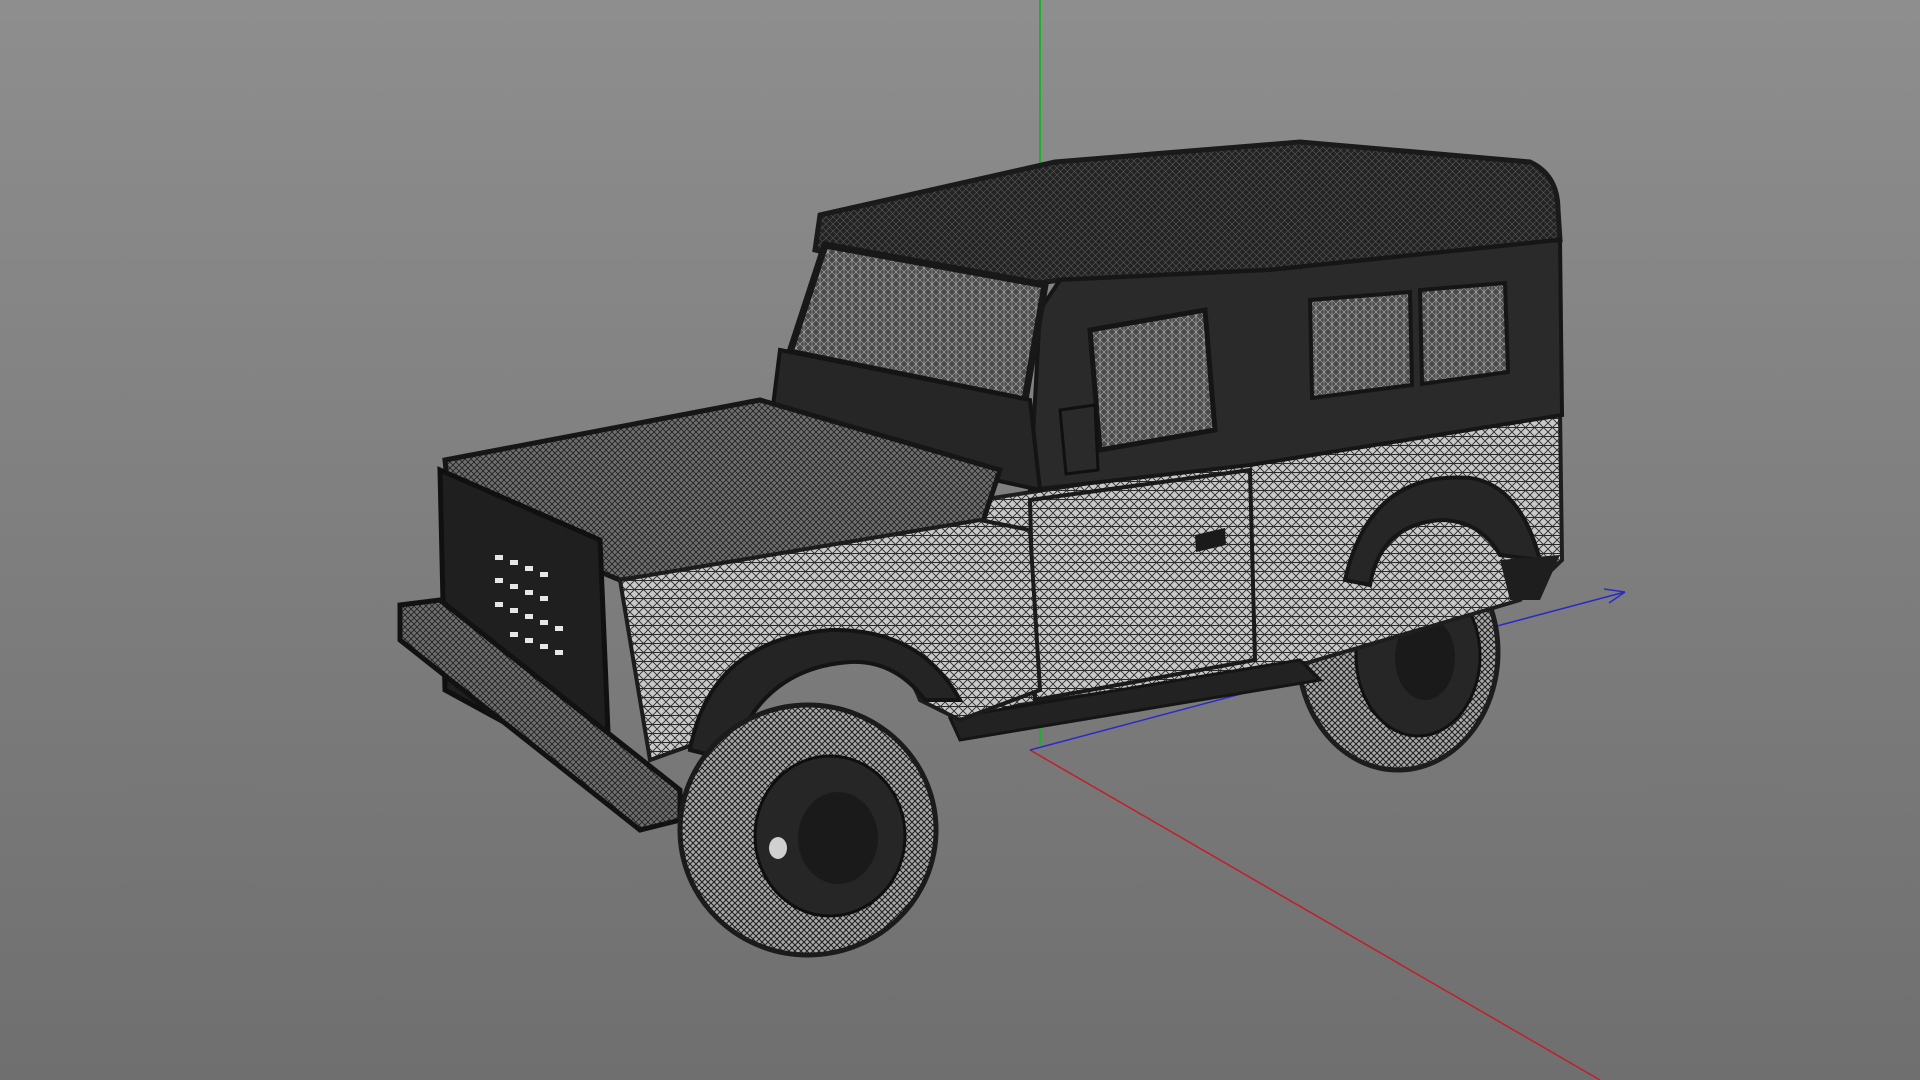 This screenshot has width=1920, height=1080. Describe the element at coordinates (1315, 914) in the screenshot. I see `x-axis-line` at that location.